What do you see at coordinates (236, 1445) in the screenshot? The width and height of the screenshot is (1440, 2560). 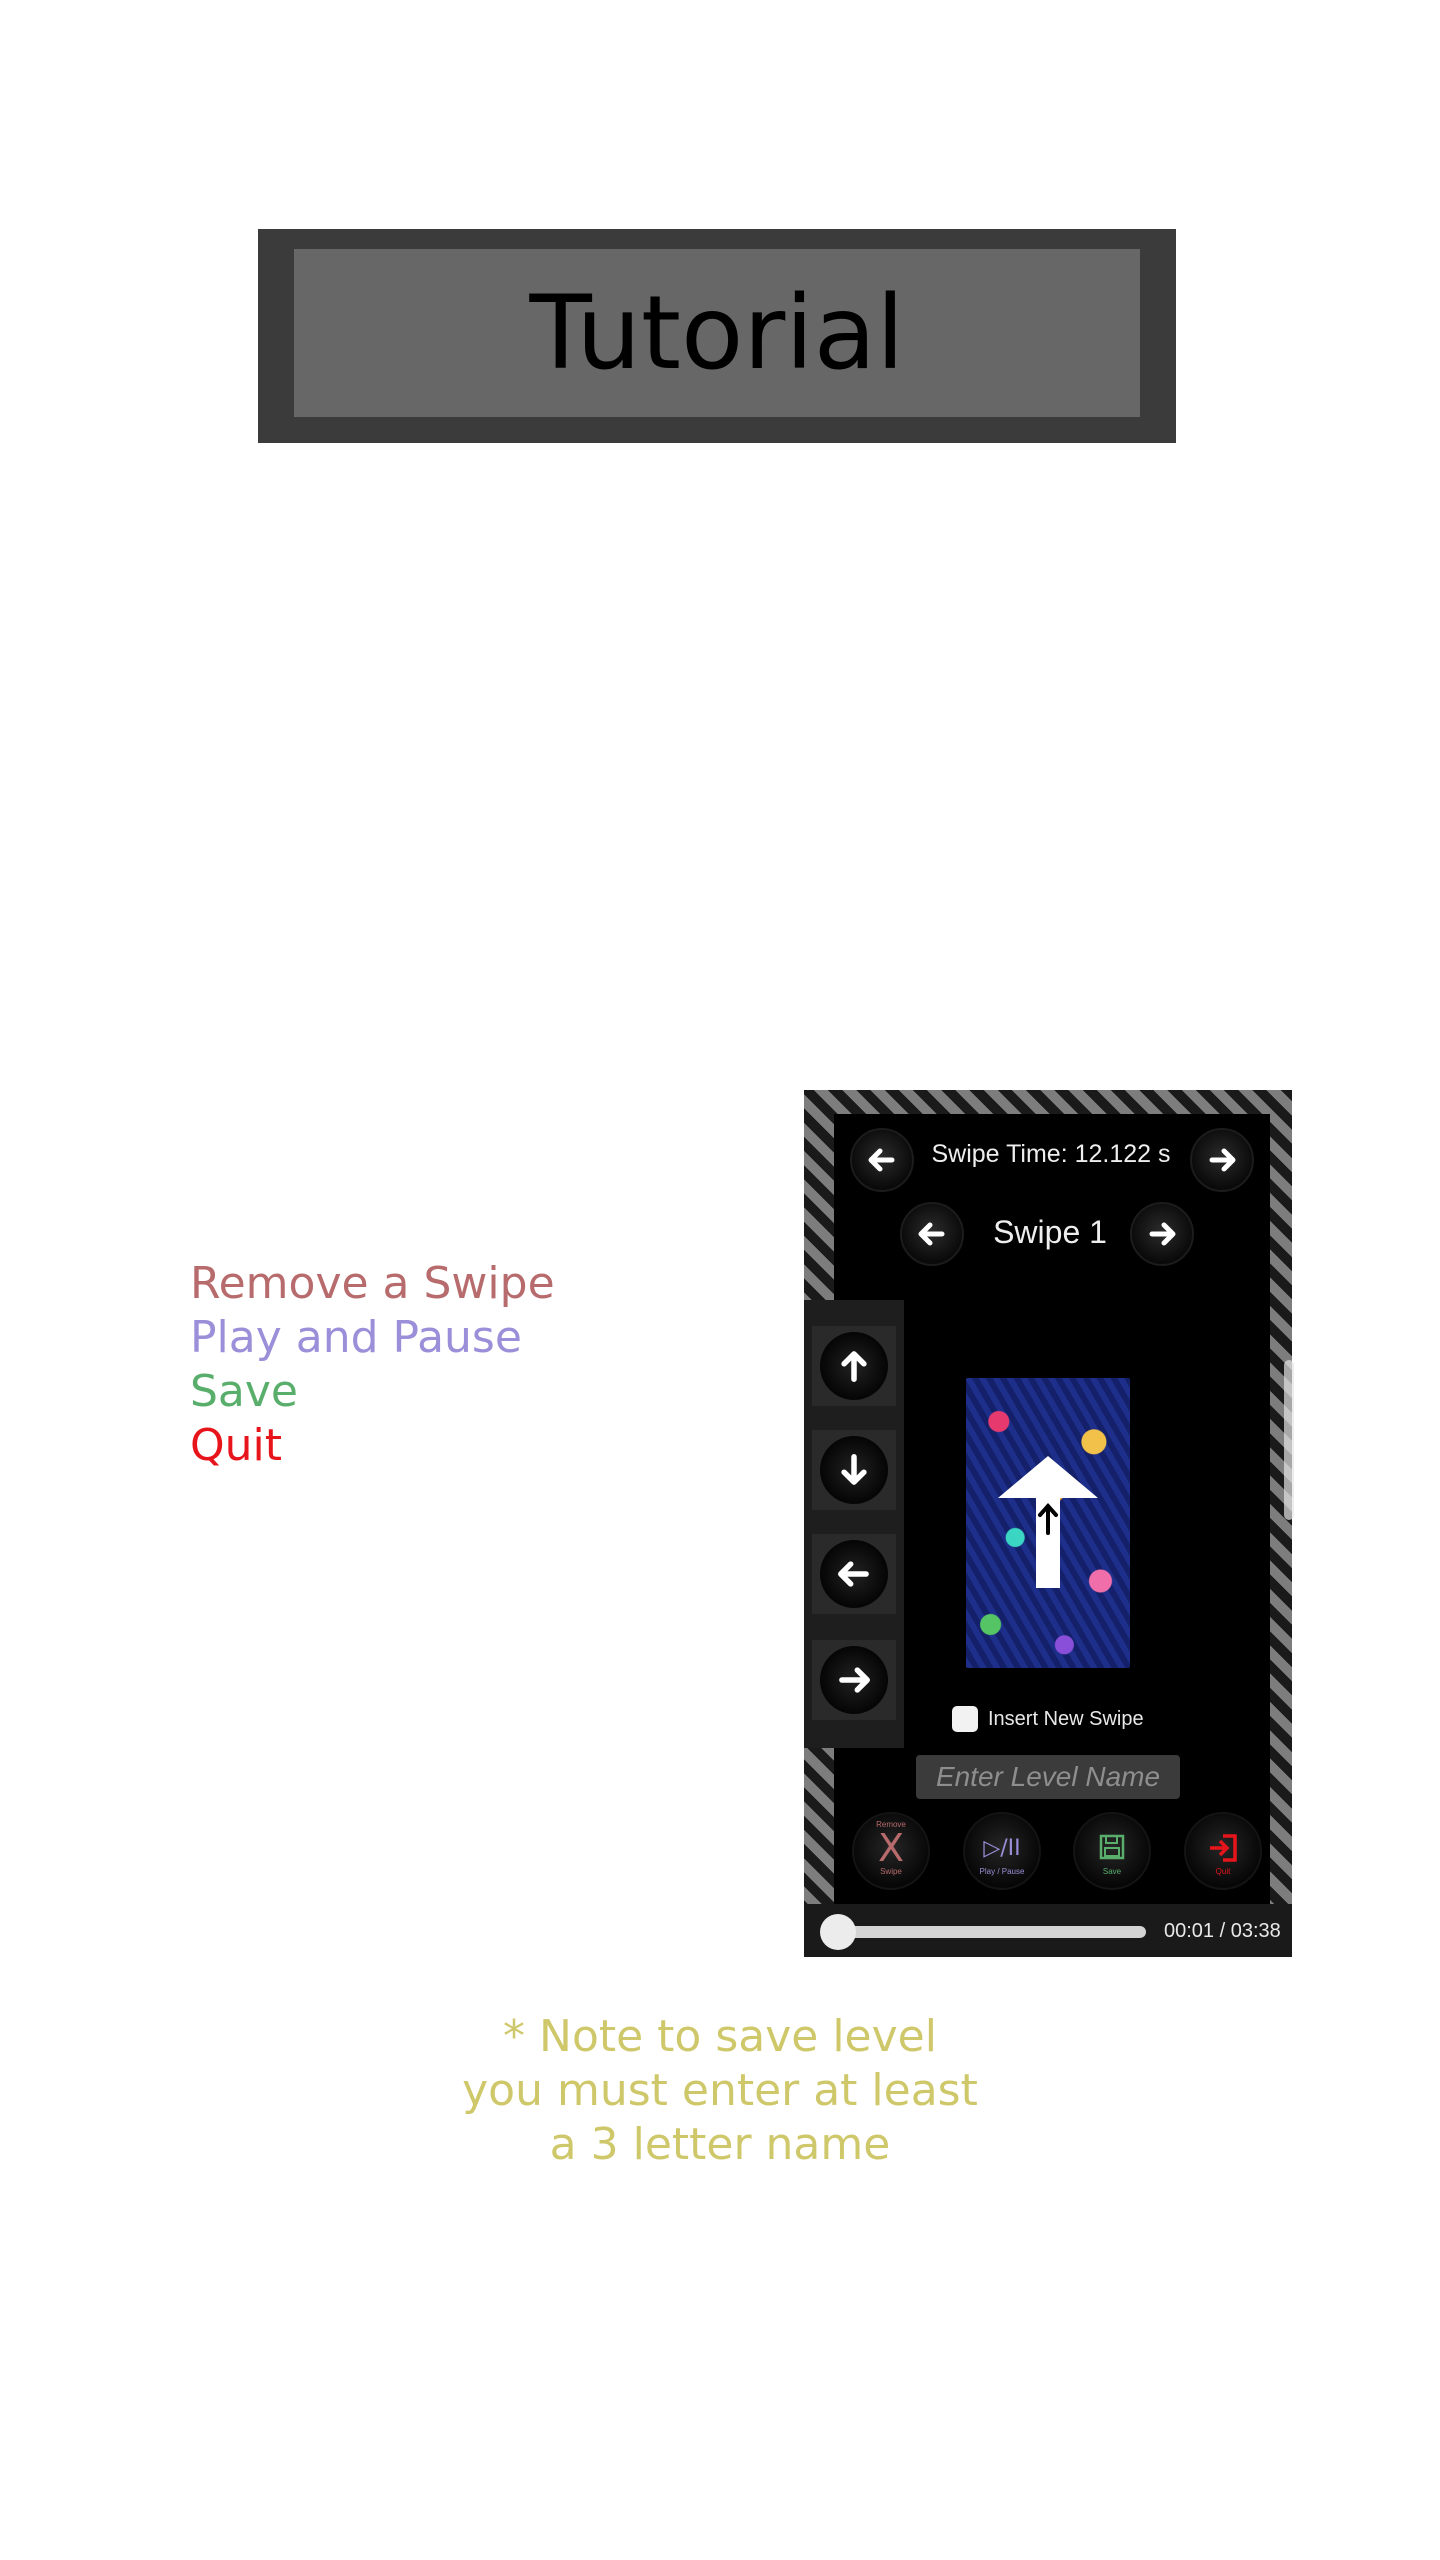 I see `legend-quit: Quit` at bounding box center [236, 1445].